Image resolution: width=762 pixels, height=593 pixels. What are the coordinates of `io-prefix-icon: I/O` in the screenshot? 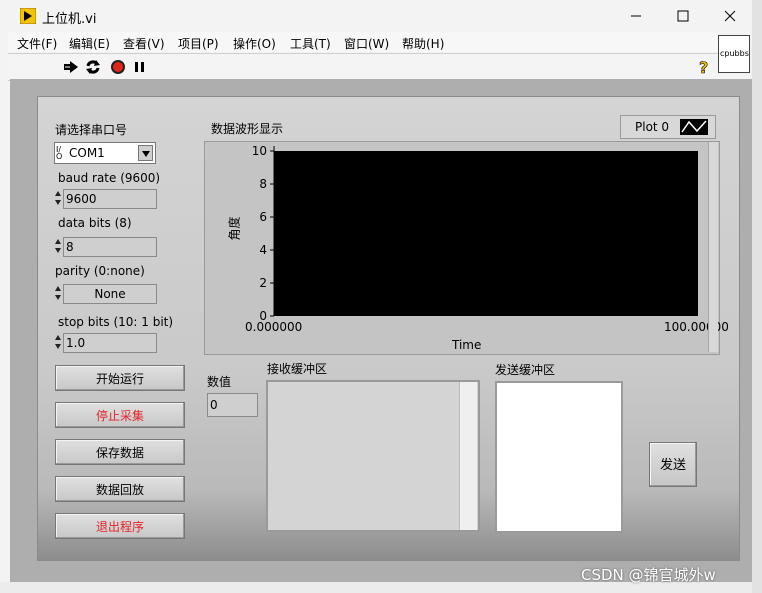 It's located at (59, 153).